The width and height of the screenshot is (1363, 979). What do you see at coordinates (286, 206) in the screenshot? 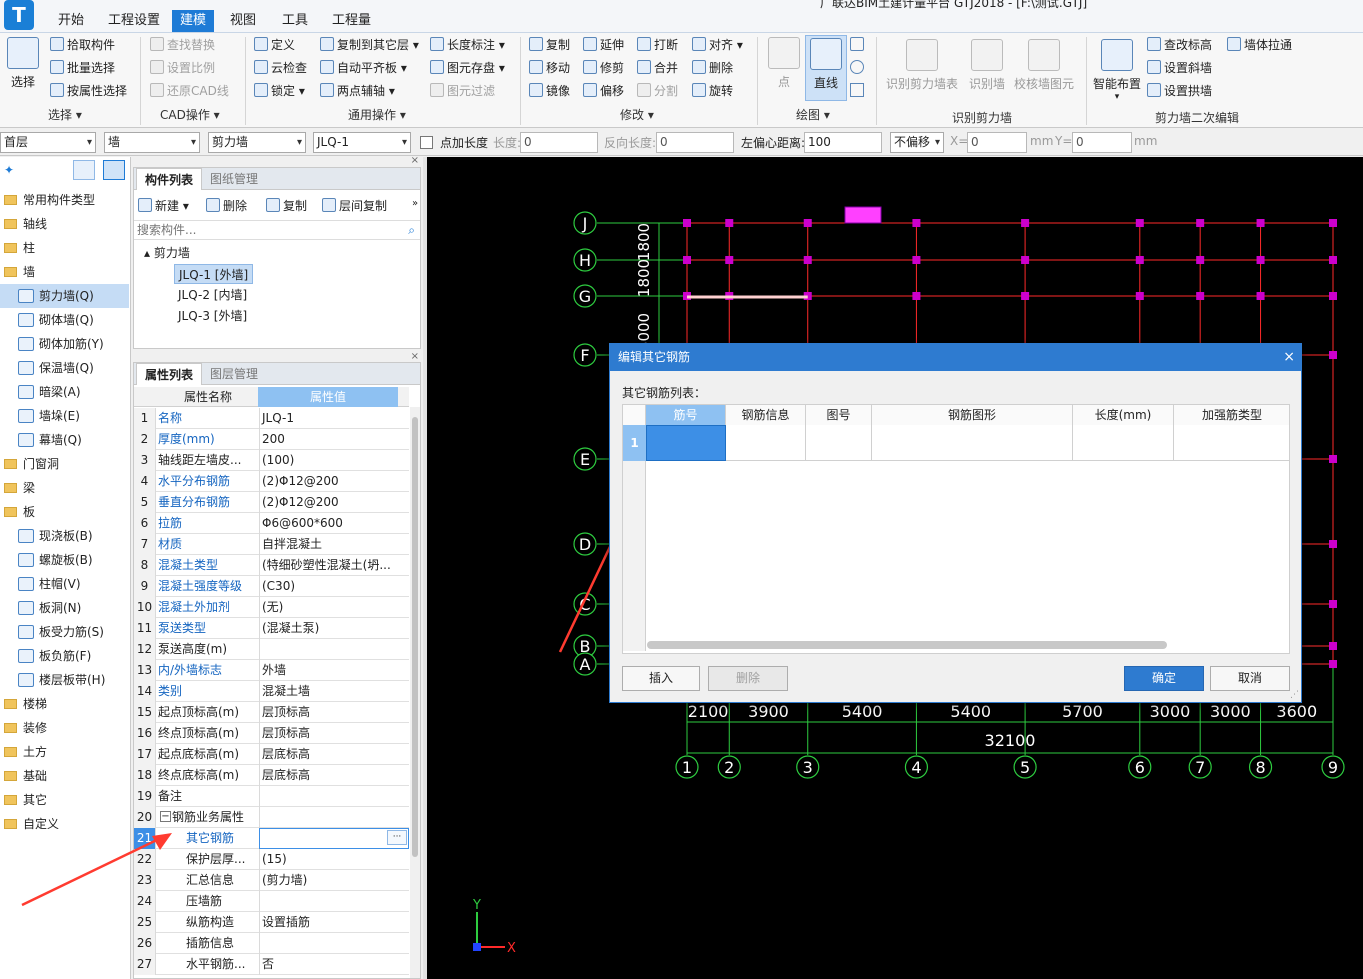
I see `copy-component-button: 复制` at bounding box center [286, 206].